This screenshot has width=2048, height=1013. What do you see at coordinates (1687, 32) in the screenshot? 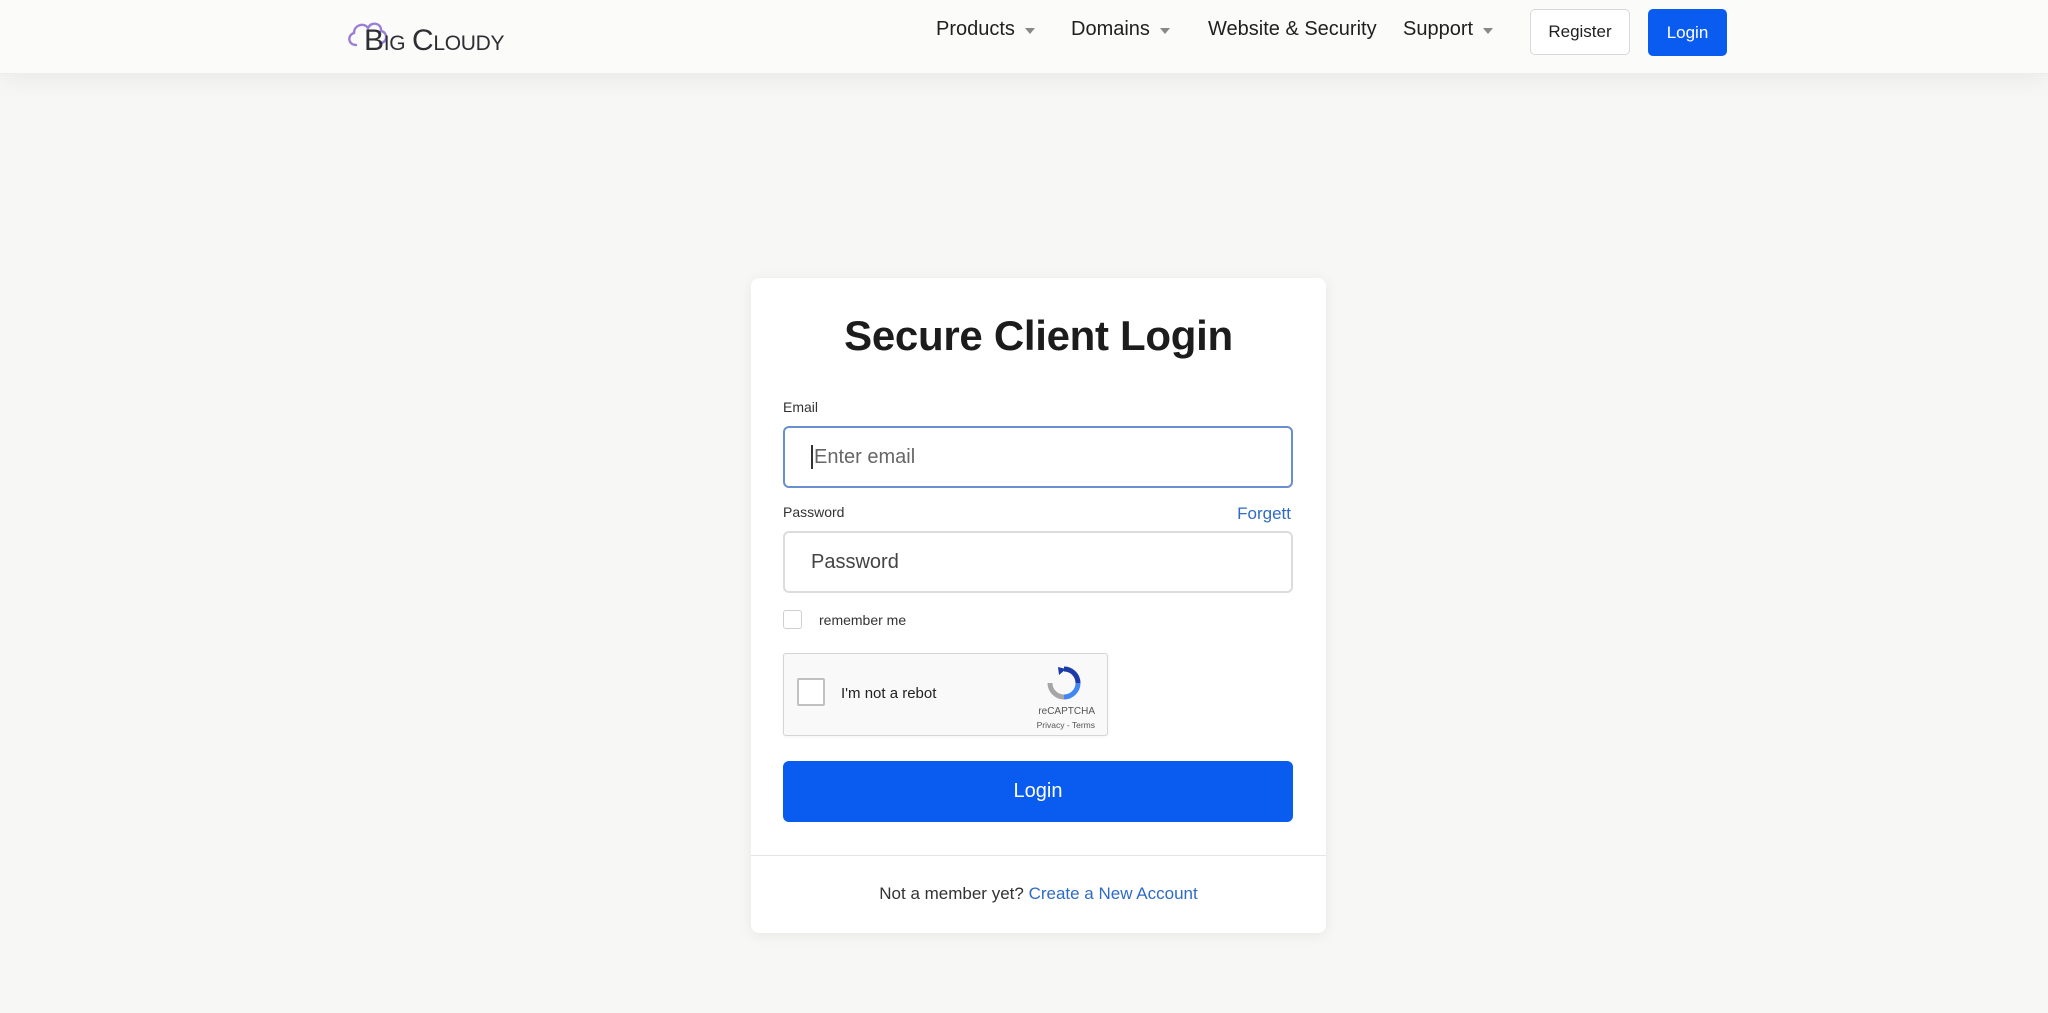
I see `header-login-button: Login` at bounding box center [1687, 32].